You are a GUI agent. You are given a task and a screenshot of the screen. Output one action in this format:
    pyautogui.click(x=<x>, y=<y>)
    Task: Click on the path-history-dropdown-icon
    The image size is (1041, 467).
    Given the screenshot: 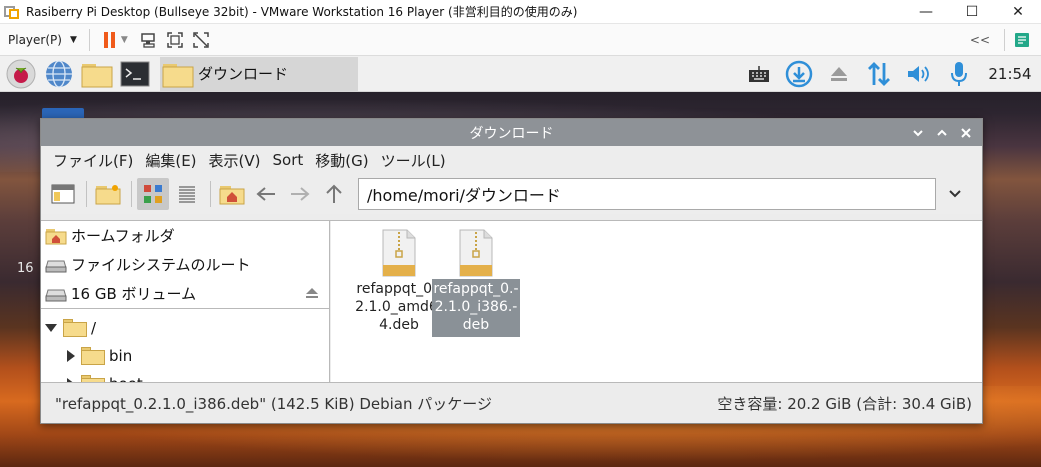 What is the action you would take?
    pyautogui.click(x=955, y=194)
    